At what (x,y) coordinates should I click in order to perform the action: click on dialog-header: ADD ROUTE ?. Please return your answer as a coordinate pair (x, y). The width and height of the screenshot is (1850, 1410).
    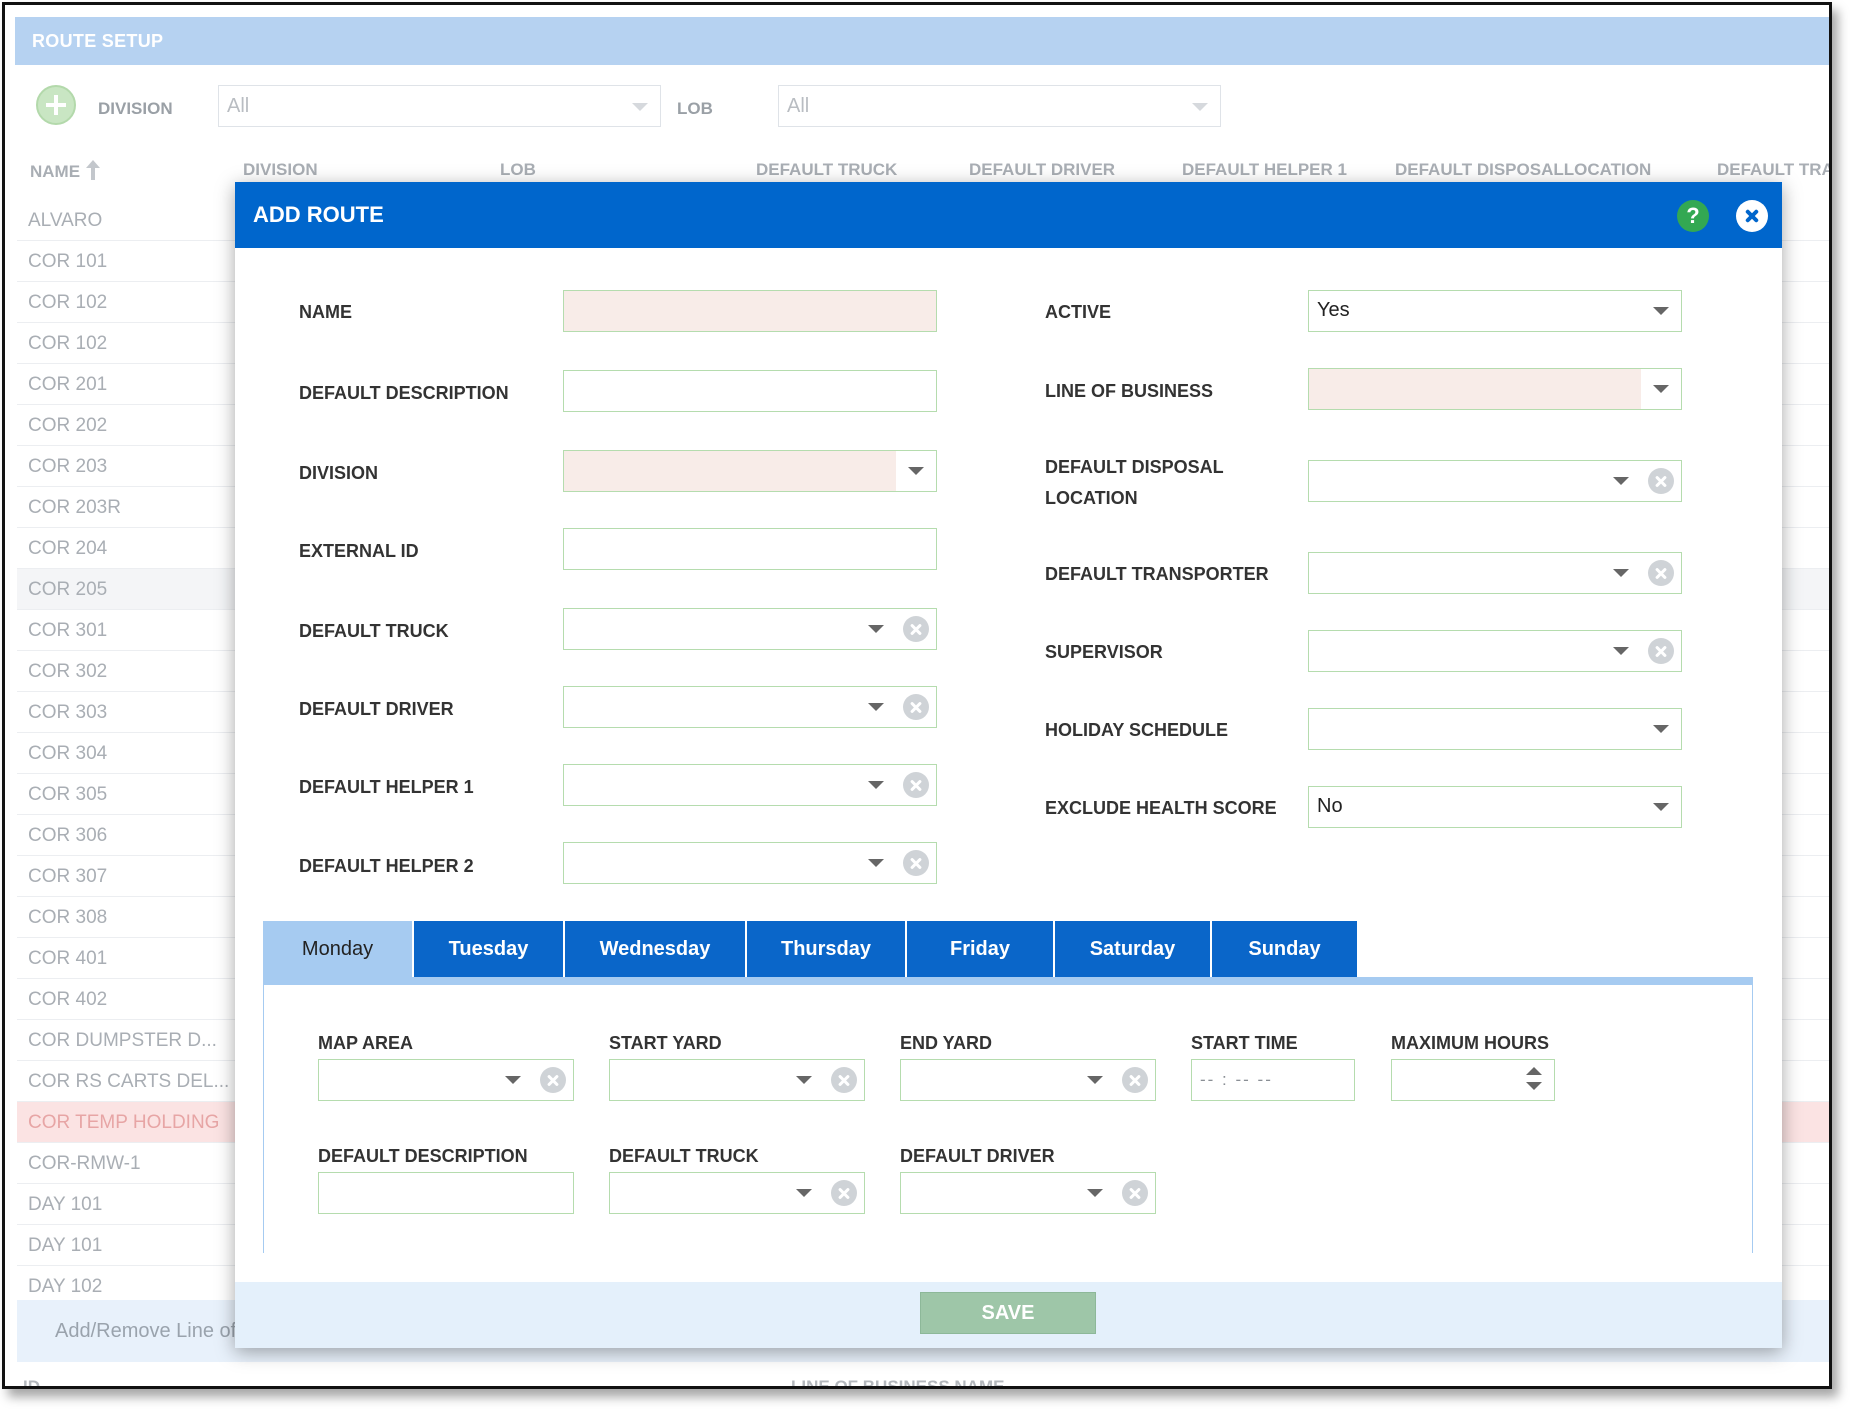
    Looking at the image, I should click on (1008, 215).